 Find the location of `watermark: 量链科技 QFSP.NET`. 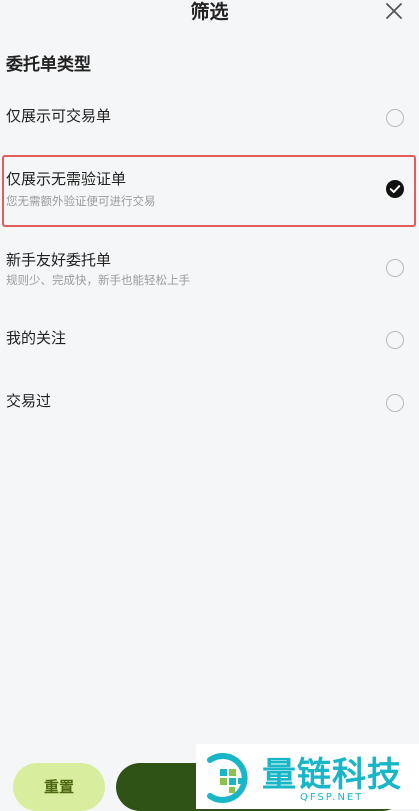

watermark: 量链科技 QFSP.NET is located at coordinates (307, 776).